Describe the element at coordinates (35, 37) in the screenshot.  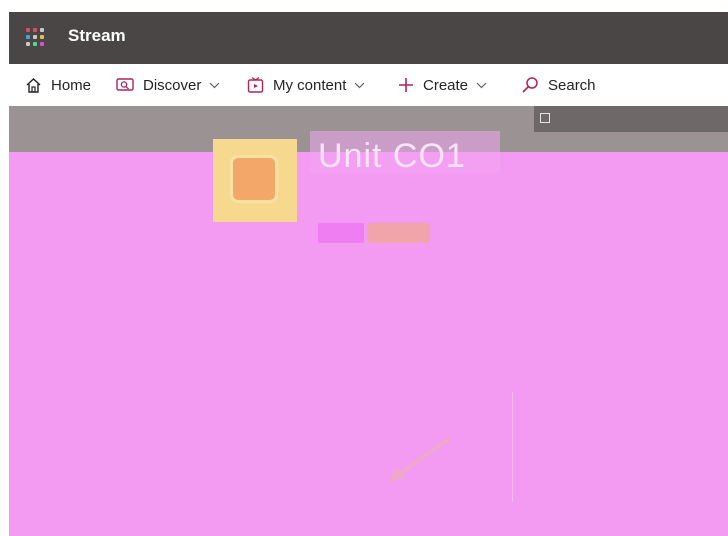
I see `waffle-icon` at that location.